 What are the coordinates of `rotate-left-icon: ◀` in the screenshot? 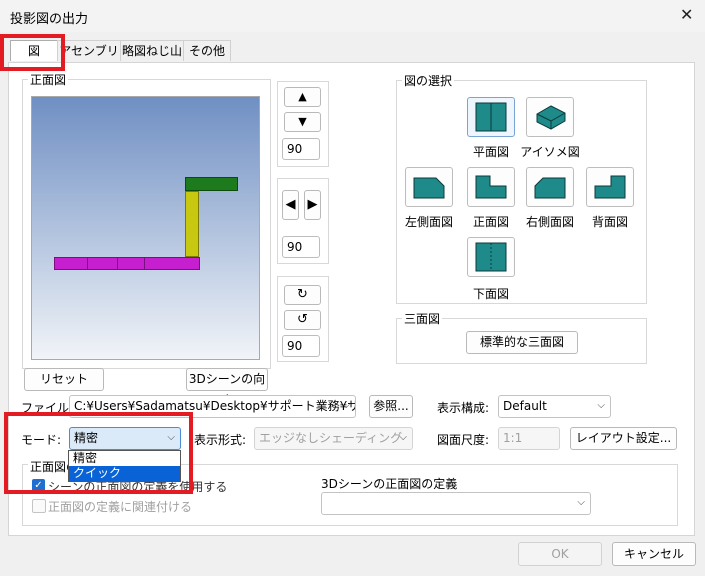 It's located at (290, 205).